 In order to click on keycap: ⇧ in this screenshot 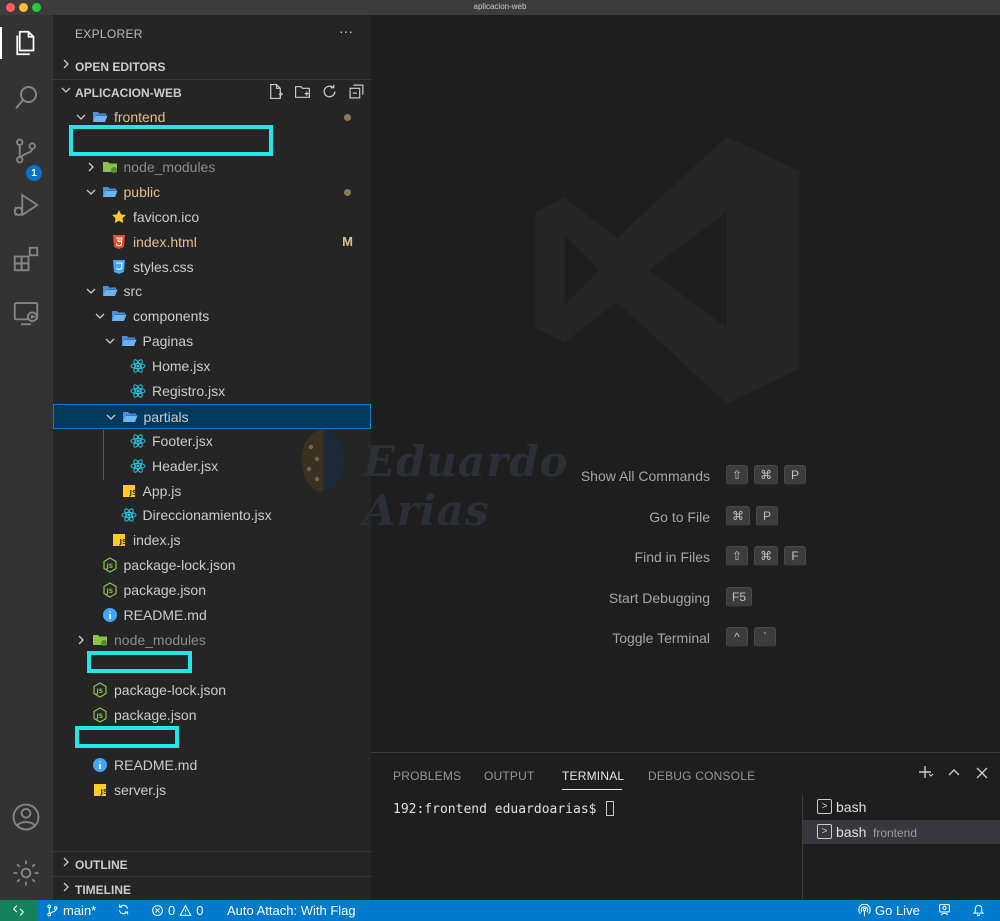, I will do `click(737, 556)`.